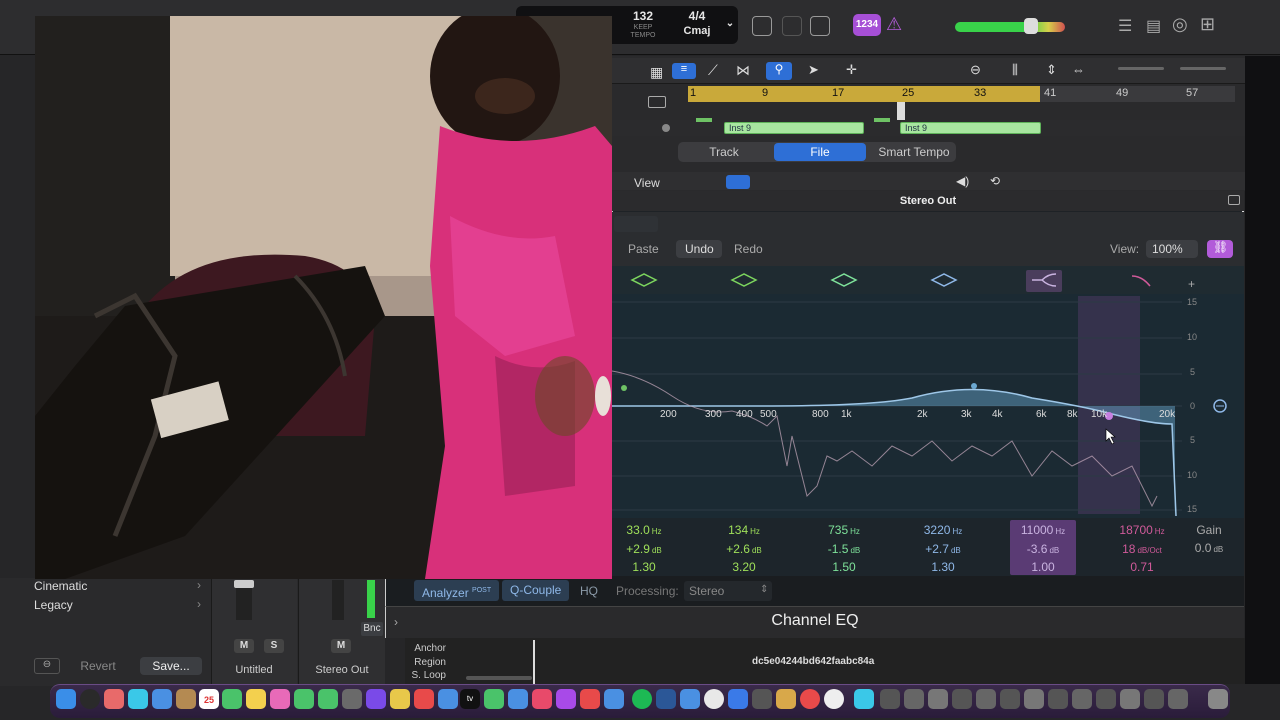  Describe the element at coordinates (1234, 200) in the screenshot. I see `expand-icon` at that location.